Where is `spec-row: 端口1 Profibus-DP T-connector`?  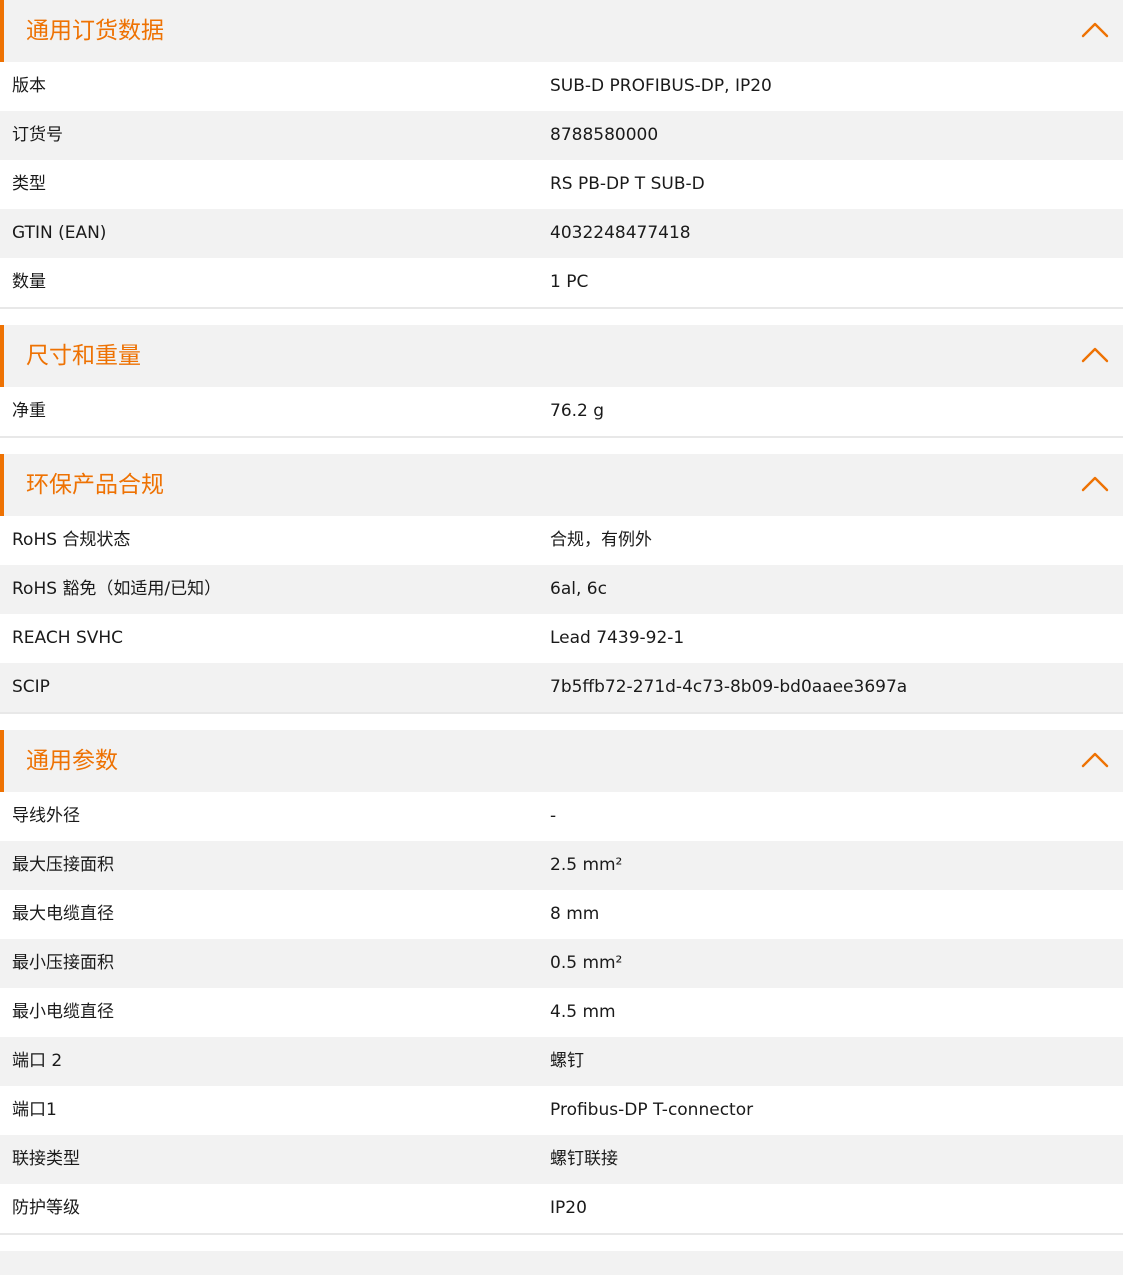
spec-row: 端口1 Profibus-DP T-connector is located at coordinates (561, 1110).